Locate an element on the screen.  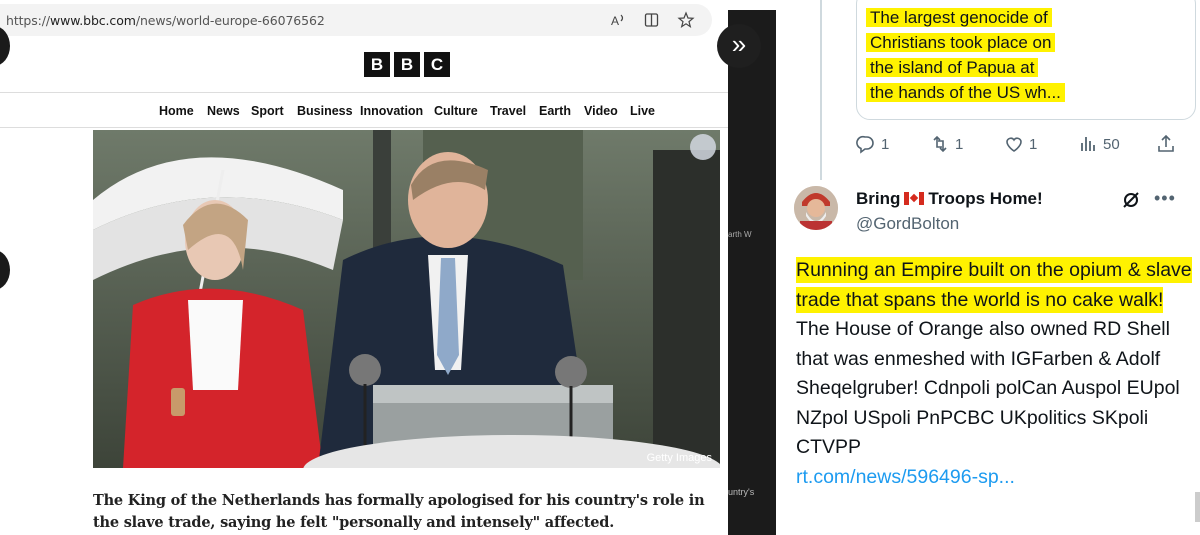
user-handle: @GordBolton is located at coordinates (907, 224).